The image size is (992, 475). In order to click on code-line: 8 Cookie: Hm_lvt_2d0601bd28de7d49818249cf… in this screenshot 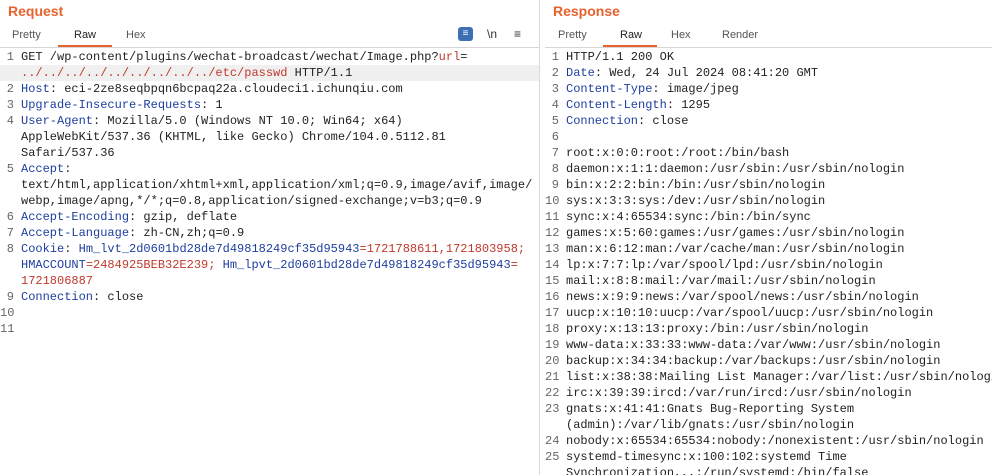, I will do `click(269, 249)`.